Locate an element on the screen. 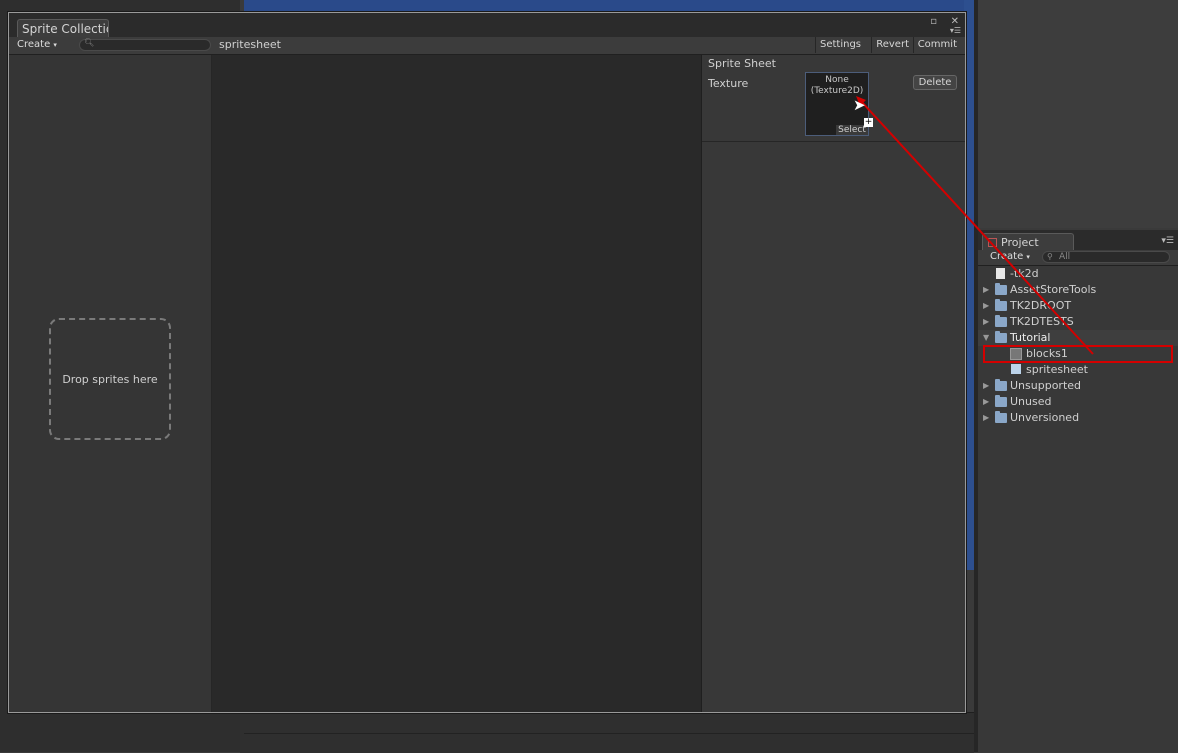  mouse-cursor-icon: ➤ is located at coordinates (859, 105).